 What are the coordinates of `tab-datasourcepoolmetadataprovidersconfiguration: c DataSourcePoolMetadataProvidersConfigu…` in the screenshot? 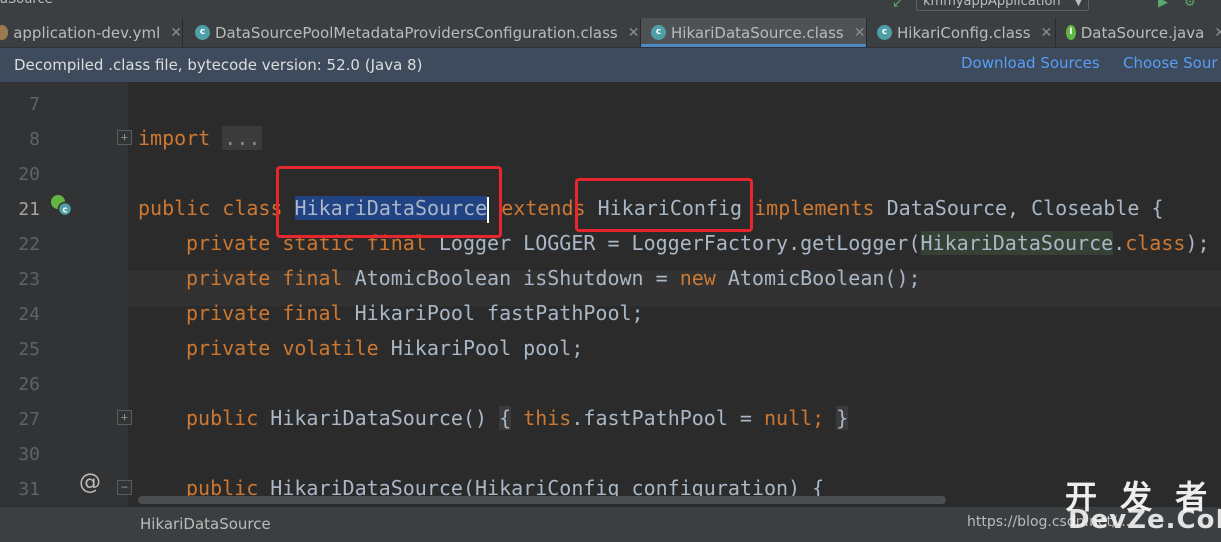 It's located at (412, 32).